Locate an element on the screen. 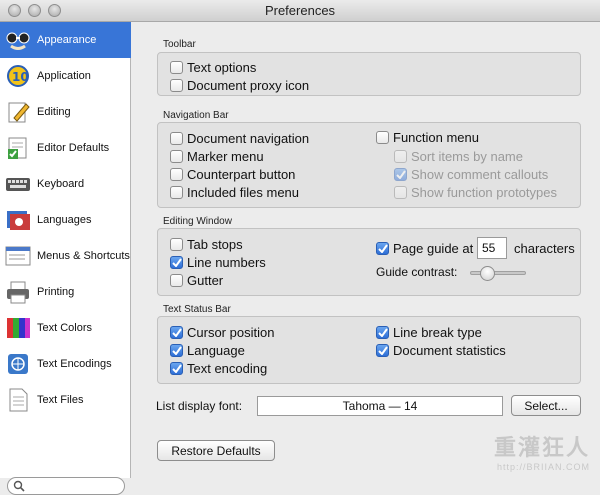  sidebar-item-label: Printing is located at coordinates (56, 292).